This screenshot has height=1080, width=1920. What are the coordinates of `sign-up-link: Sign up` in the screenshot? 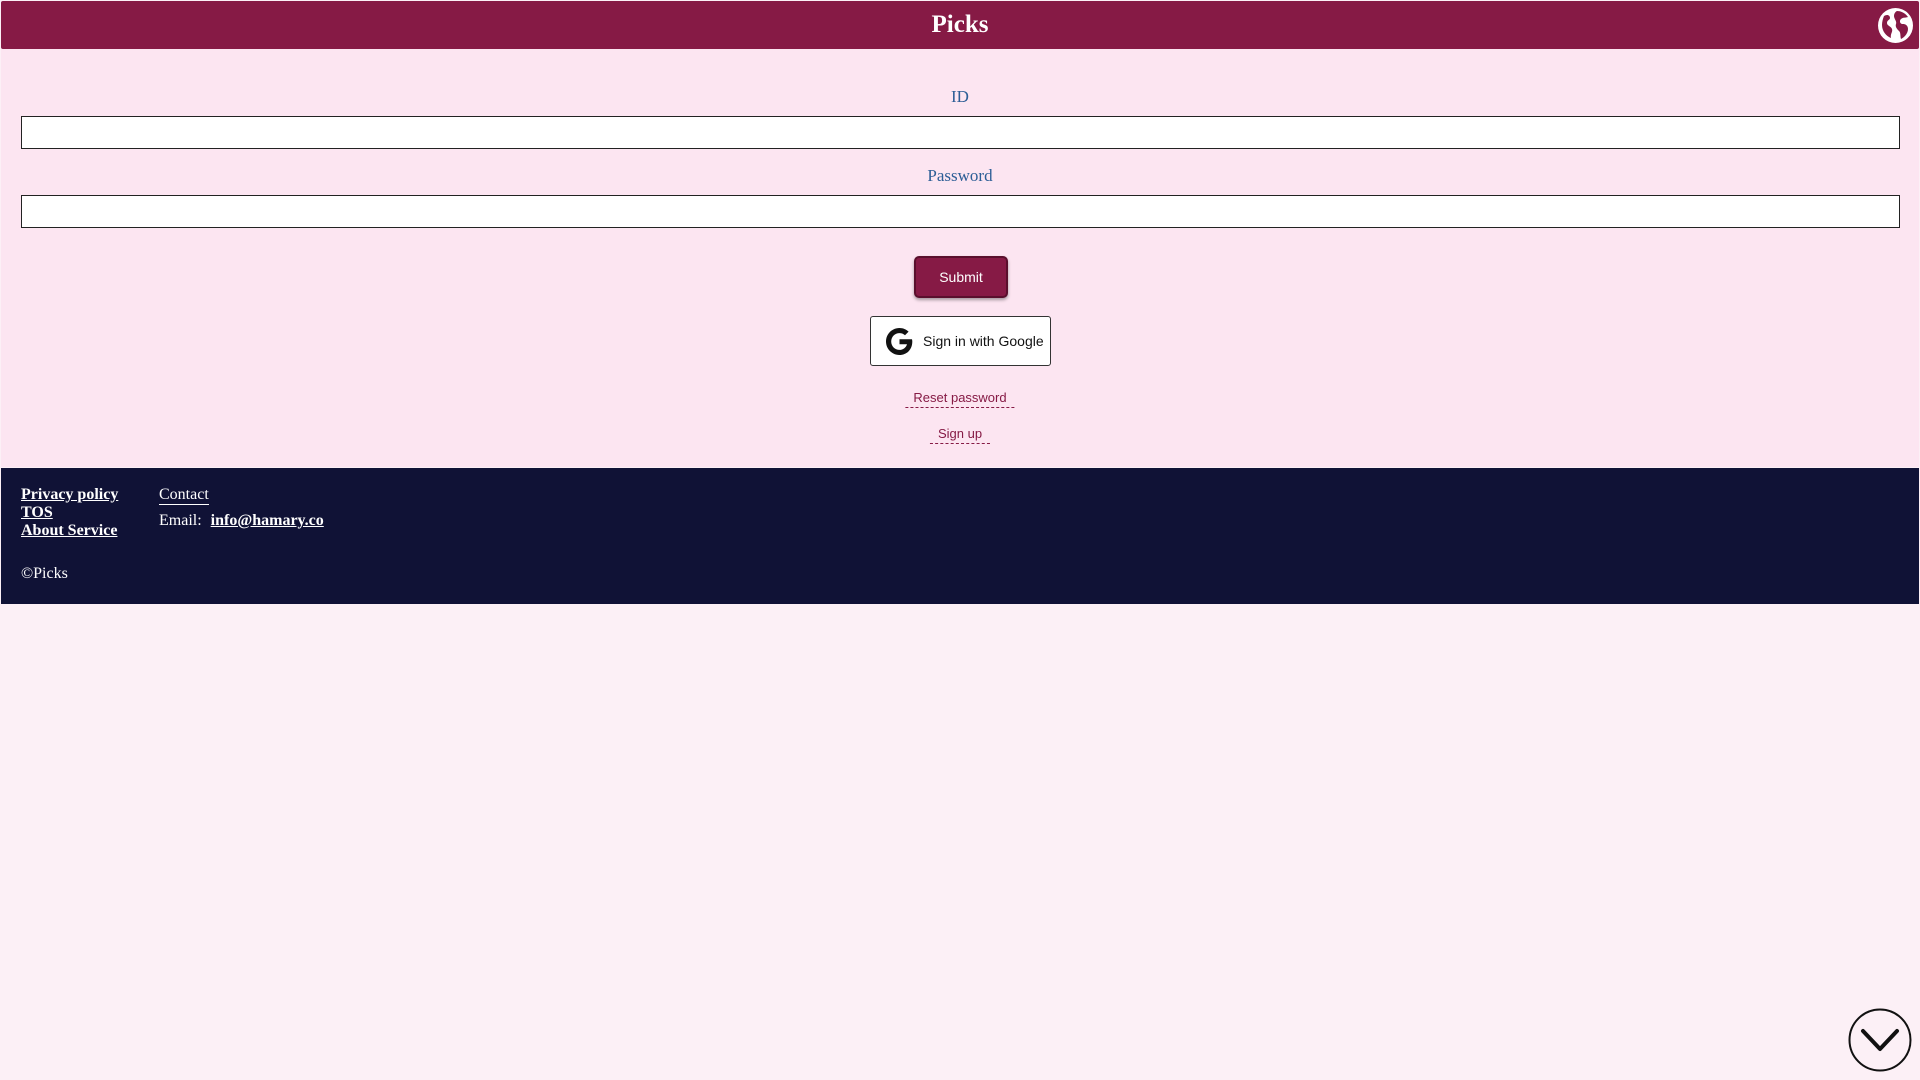 It's located at (960, 435).